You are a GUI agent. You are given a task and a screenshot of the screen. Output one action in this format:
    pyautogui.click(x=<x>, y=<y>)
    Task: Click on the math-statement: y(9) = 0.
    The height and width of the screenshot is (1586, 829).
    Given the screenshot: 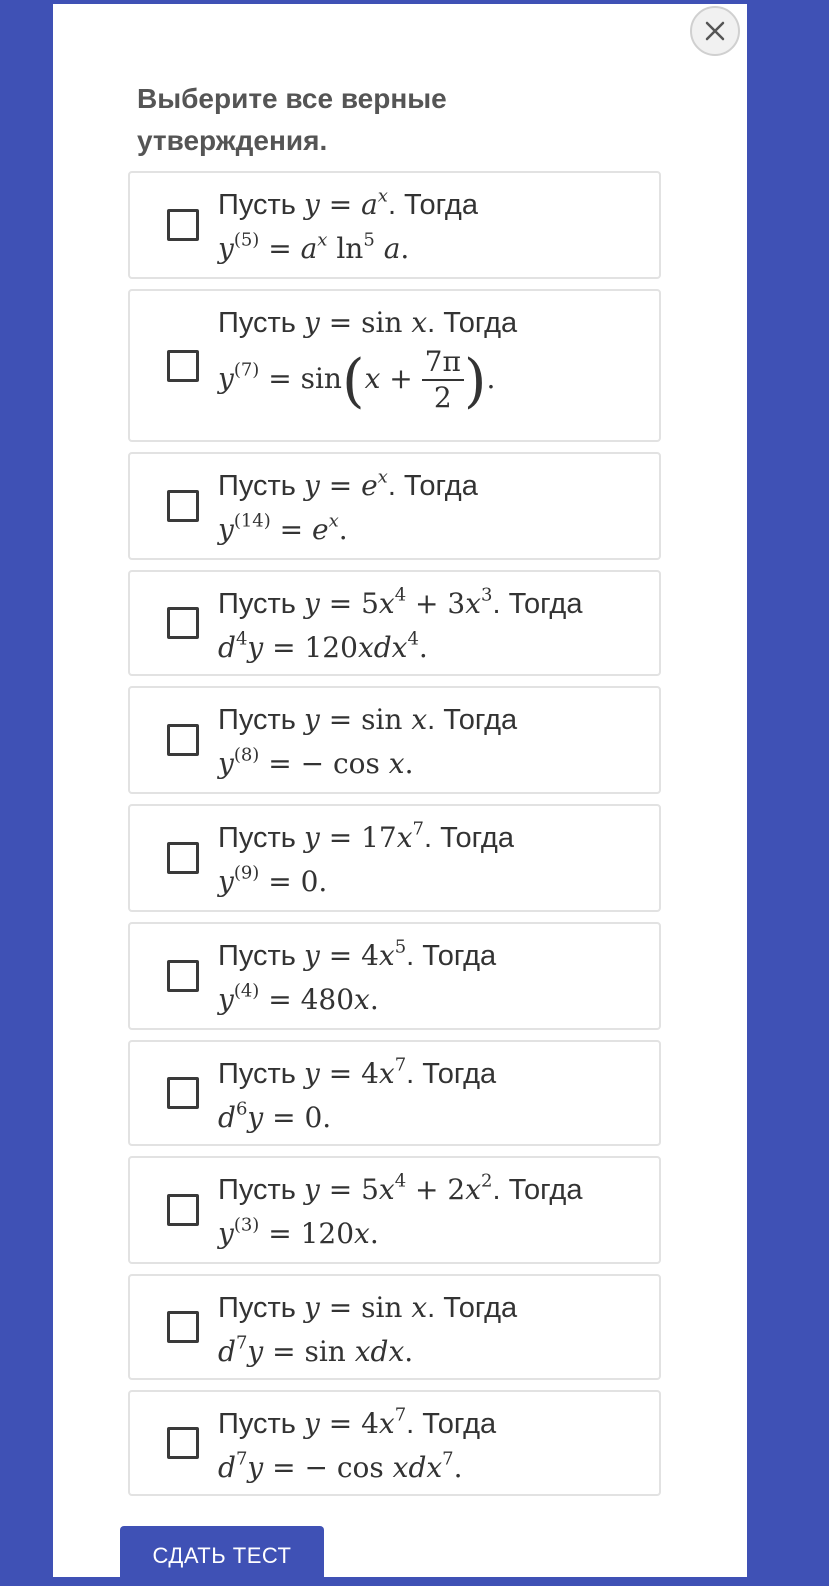 What is the action you would take?
    pyautogui.click(x=273, y=880)
    